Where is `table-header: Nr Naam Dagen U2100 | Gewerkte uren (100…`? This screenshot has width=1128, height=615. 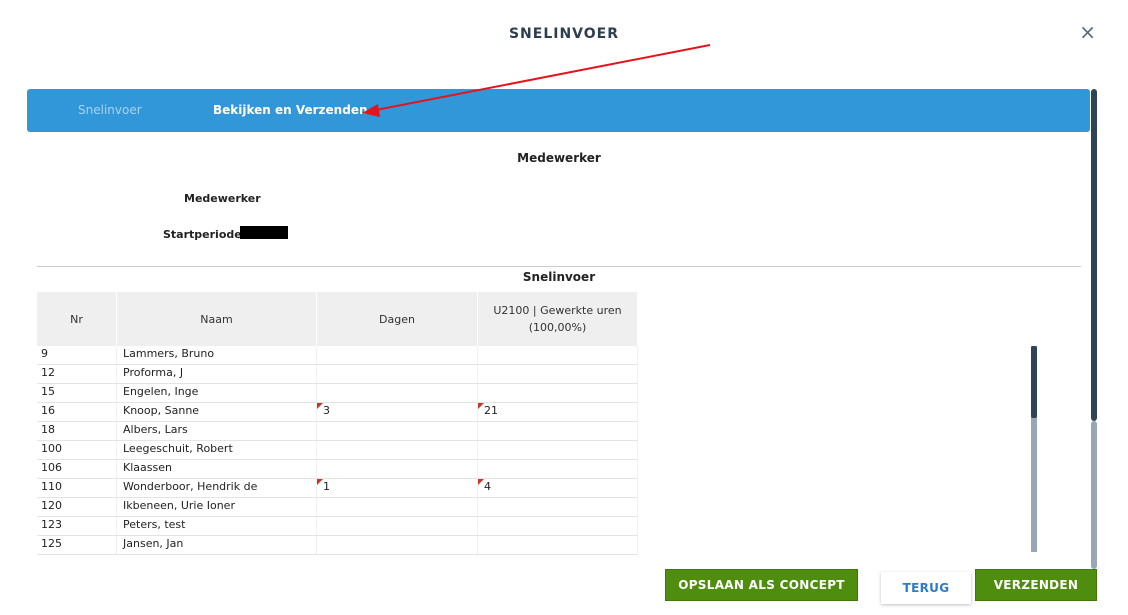 table-header: Nr Naam Dagen U2100 | Gewerkte uren (100… is located at coordinates (337, 319).